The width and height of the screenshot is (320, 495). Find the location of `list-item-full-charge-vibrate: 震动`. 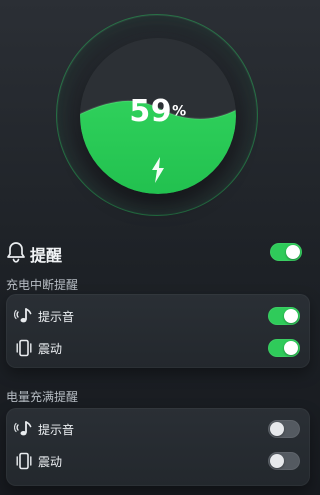

list-item-full-charge-vibrate: 震动 is located at coordinates (158, 461).